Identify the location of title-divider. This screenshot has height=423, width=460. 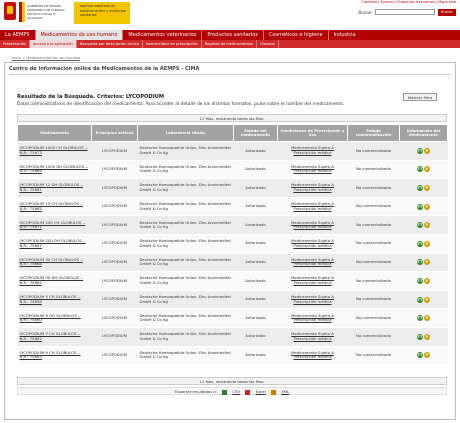
(230, 74).